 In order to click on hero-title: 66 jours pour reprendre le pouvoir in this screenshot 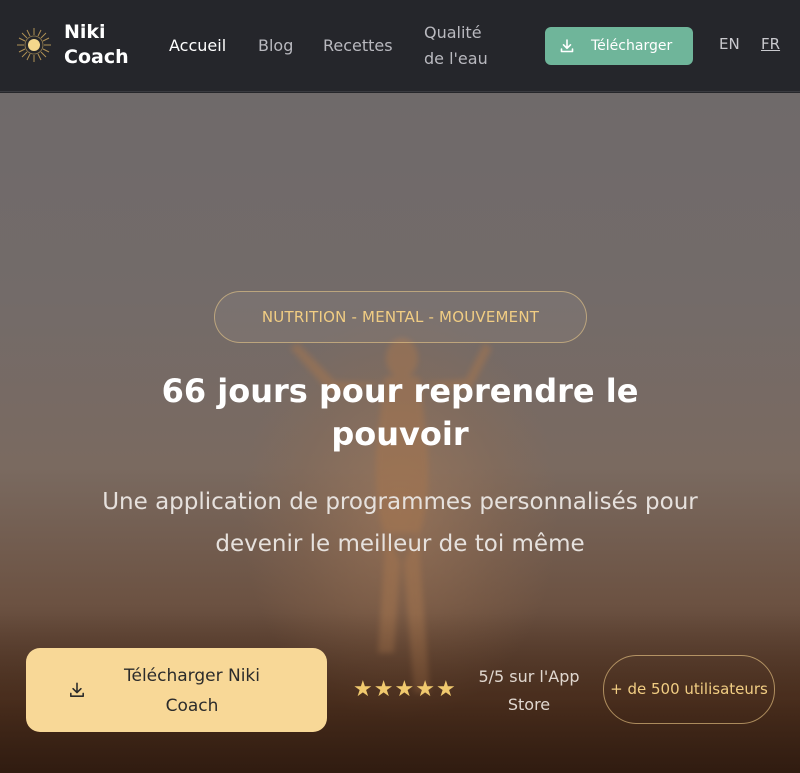, I will do `click(400, 412)`.